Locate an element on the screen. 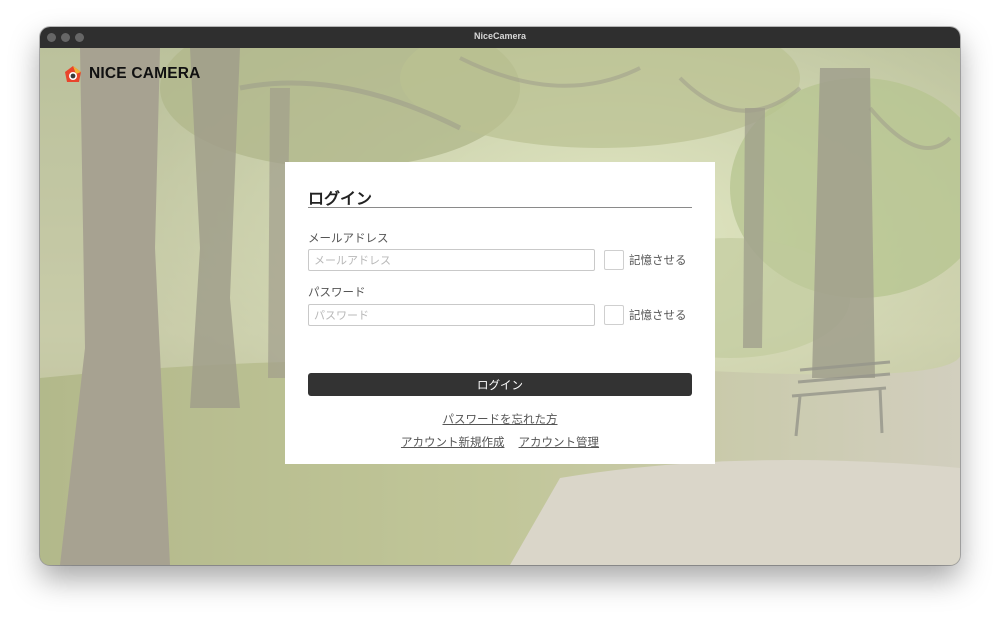 The width and height of the screenshot is (1000, 618). login-title: ログイン is located at coordinates (340, 198).